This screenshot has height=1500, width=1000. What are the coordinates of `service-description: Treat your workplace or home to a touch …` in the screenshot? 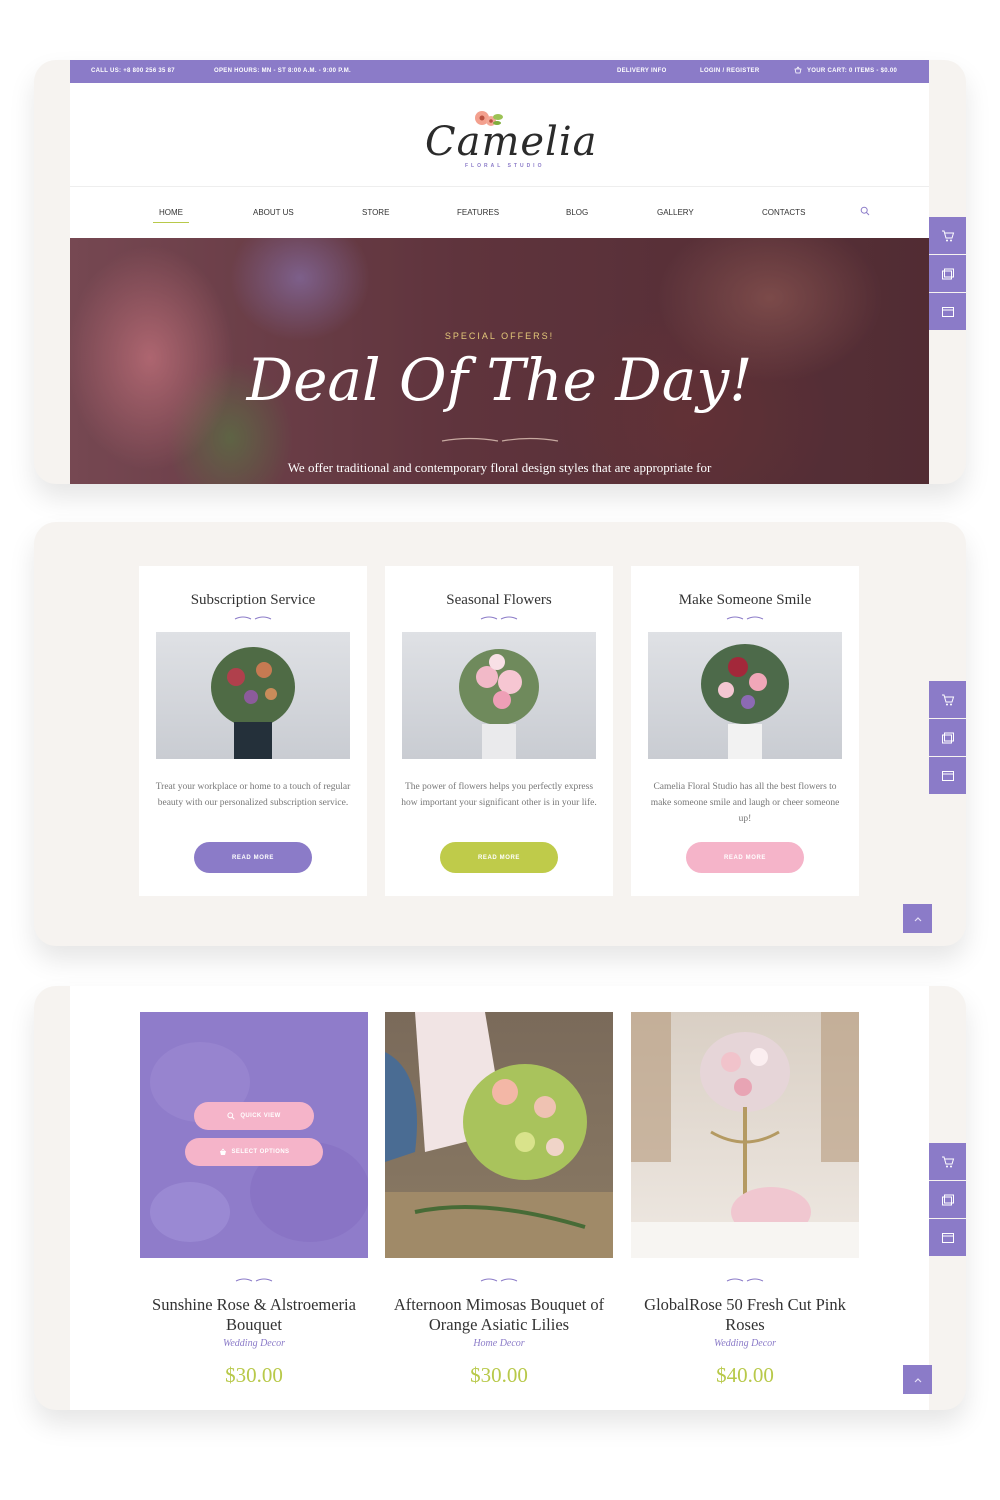 It's located at (253, 795).